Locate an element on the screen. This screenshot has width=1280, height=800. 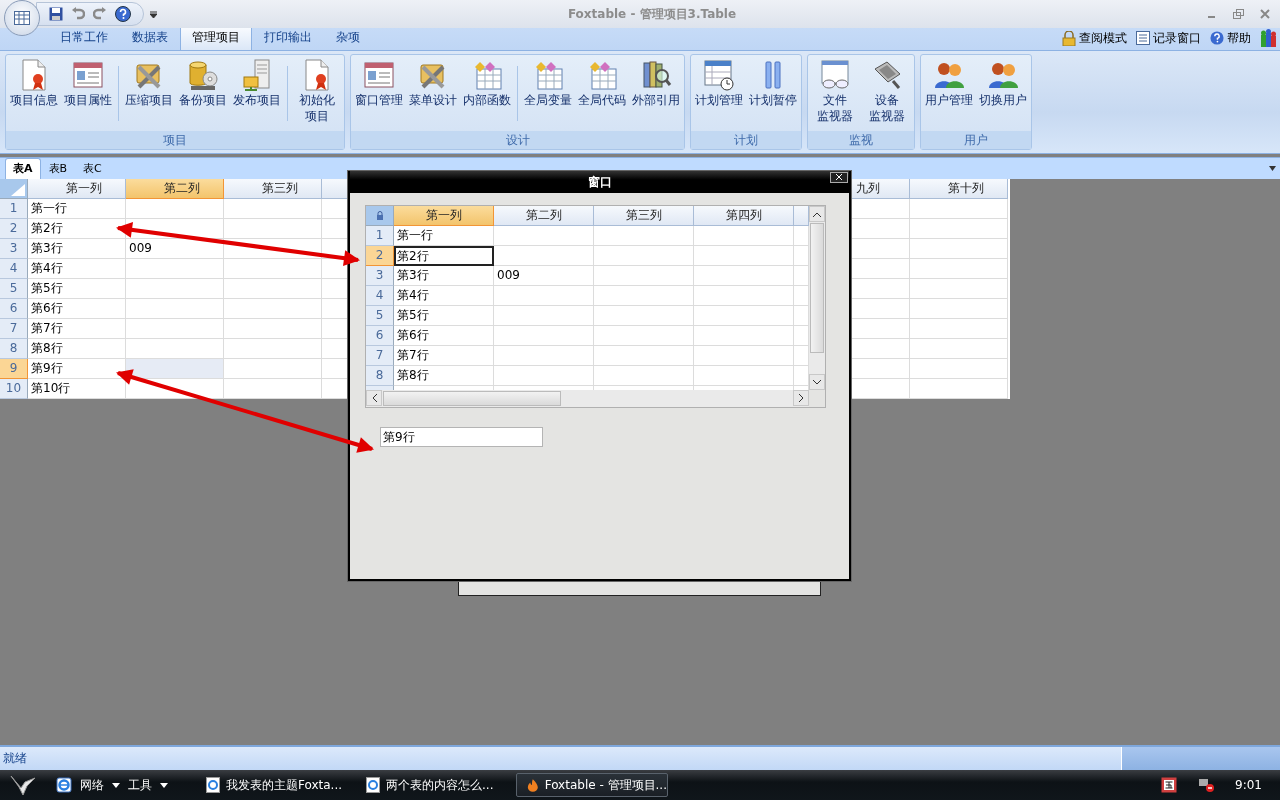
group-title: 设计 is located at coordinates (517, 140).